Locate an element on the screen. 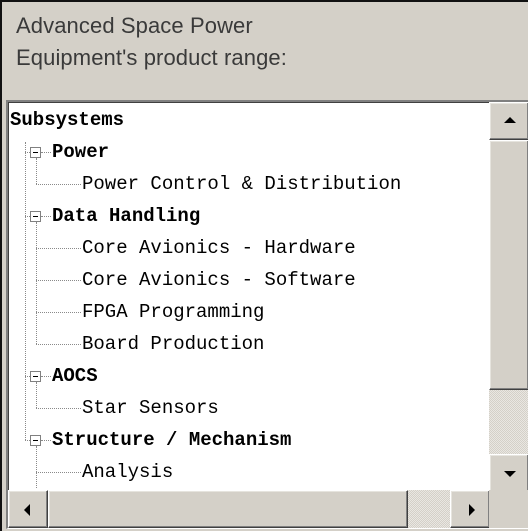 The height and width of the screenshot is (531, 528). tree-leaf-power-control-distribution: Power Control & Distribution is located at coordinates (241, 184).